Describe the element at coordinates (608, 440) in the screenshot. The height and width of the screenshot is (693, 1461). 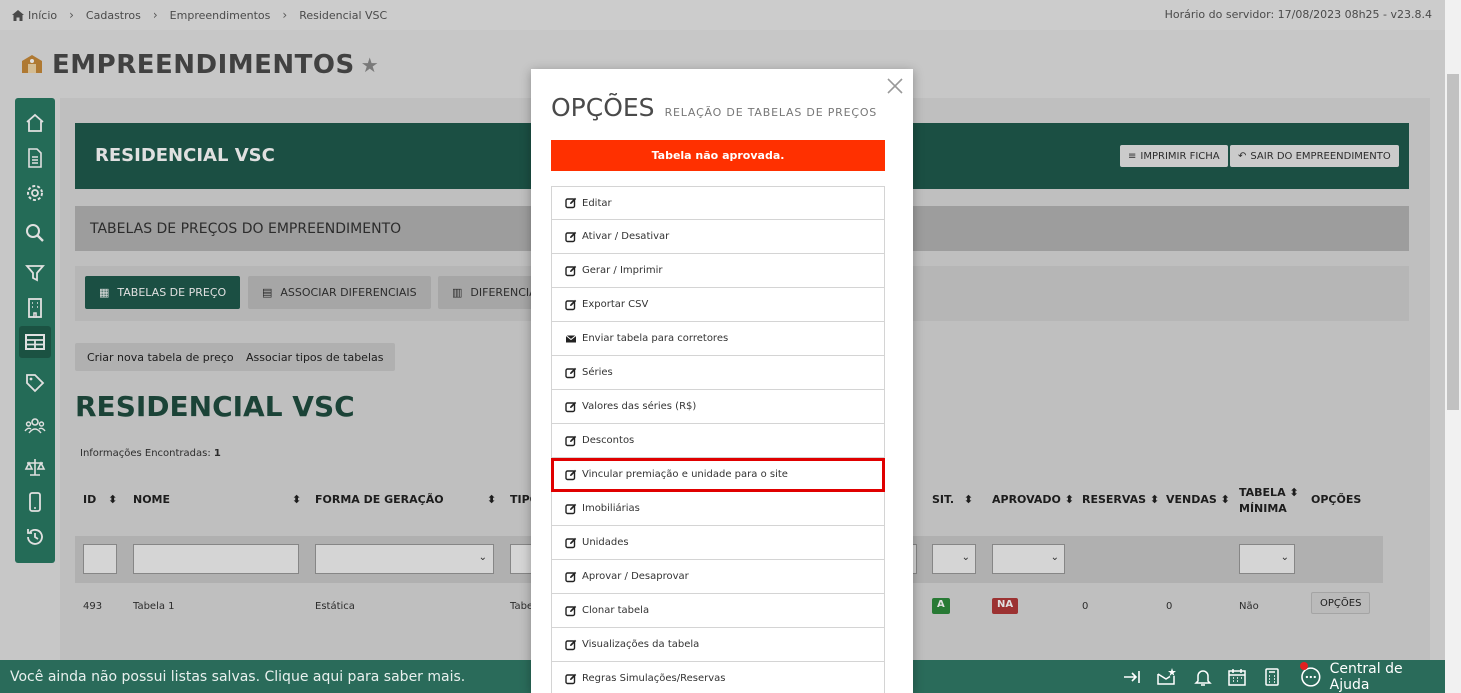
I see `option-label: Descontos` at that location.